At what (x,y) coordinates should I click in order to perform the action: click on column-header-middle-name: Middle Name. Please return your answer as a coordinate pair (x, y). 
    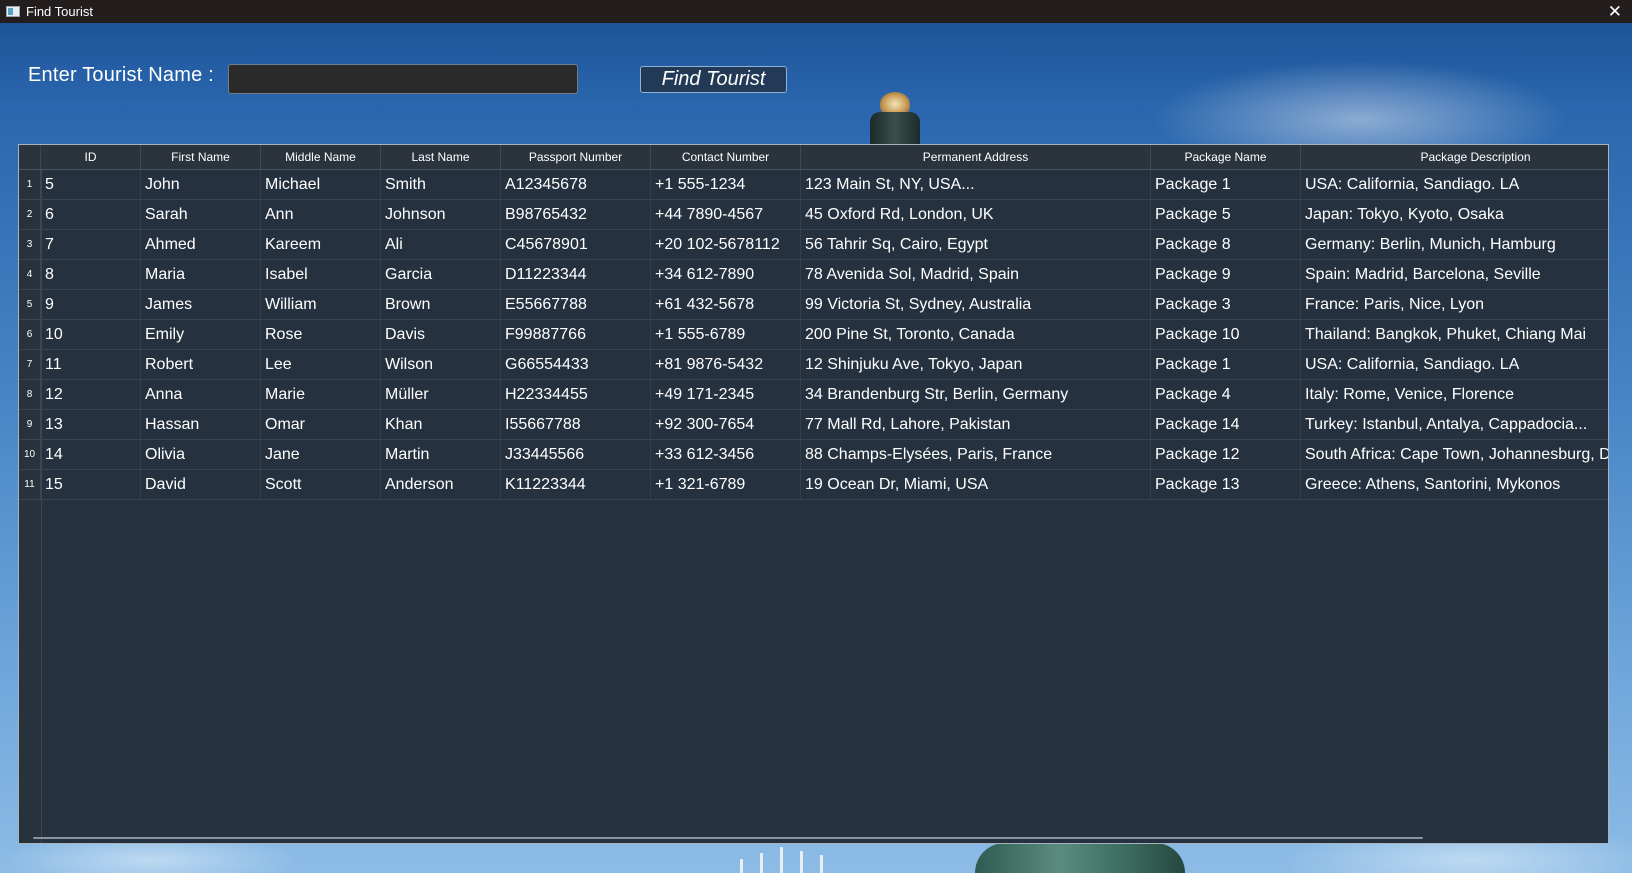
    Looking at the image, I should click on (321, 157).